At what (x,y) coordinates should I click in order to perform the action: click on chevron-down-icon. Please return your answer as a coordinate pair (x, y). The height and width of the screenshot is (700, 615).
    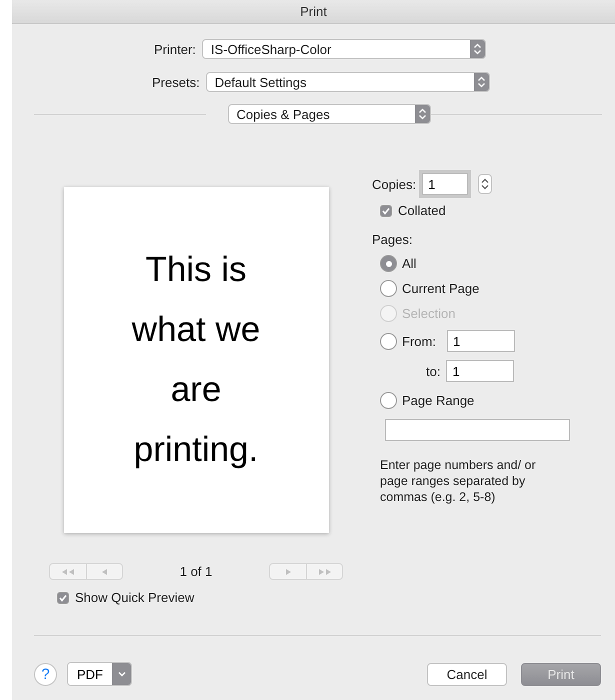
    Looking at the image, I should click on (122, 674).